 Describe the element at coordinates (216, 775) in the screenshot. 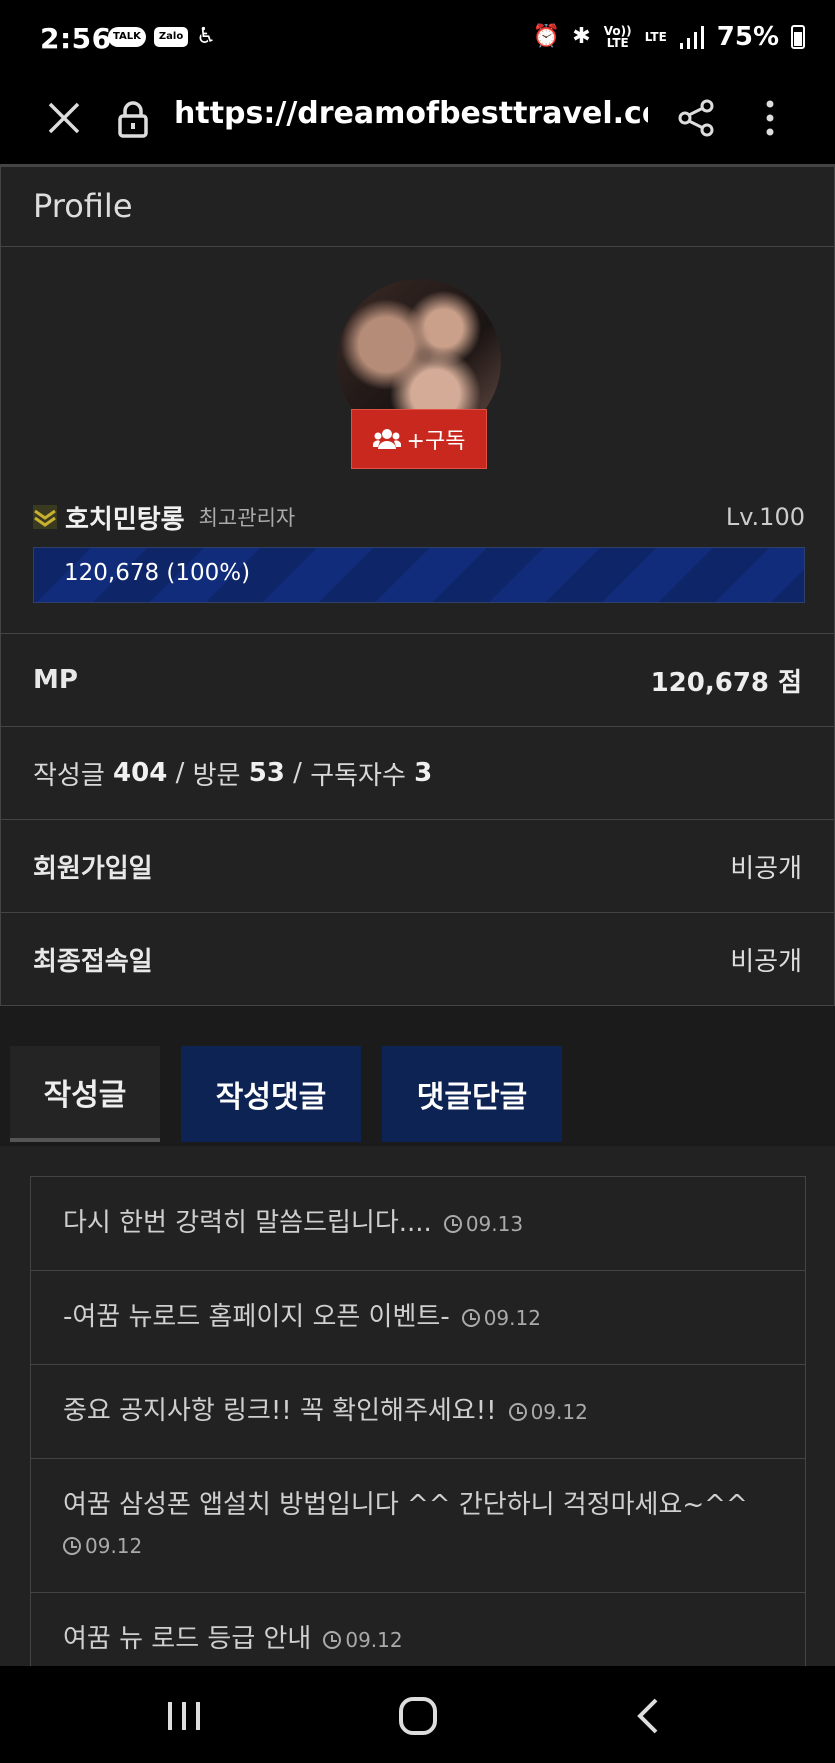

I see `visits-label: 방문` at that location.